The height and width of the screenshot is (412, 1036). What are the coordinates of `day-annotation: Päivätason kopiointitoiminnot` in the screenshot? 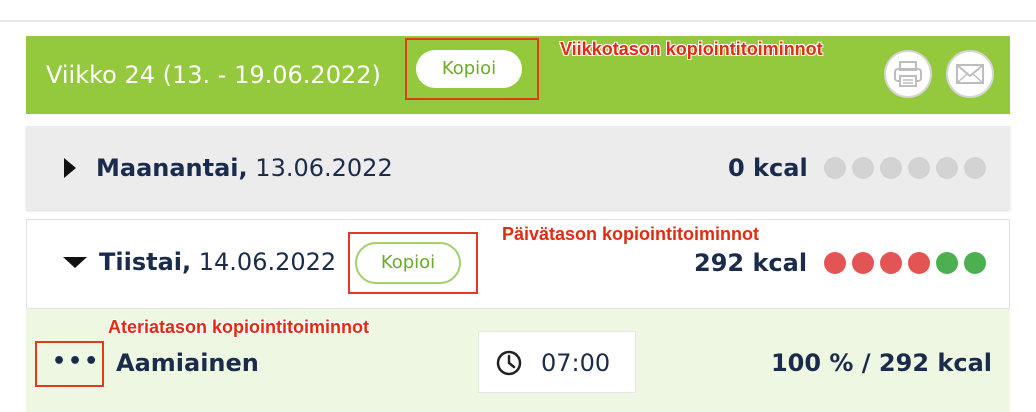 It's located at (631, 234).